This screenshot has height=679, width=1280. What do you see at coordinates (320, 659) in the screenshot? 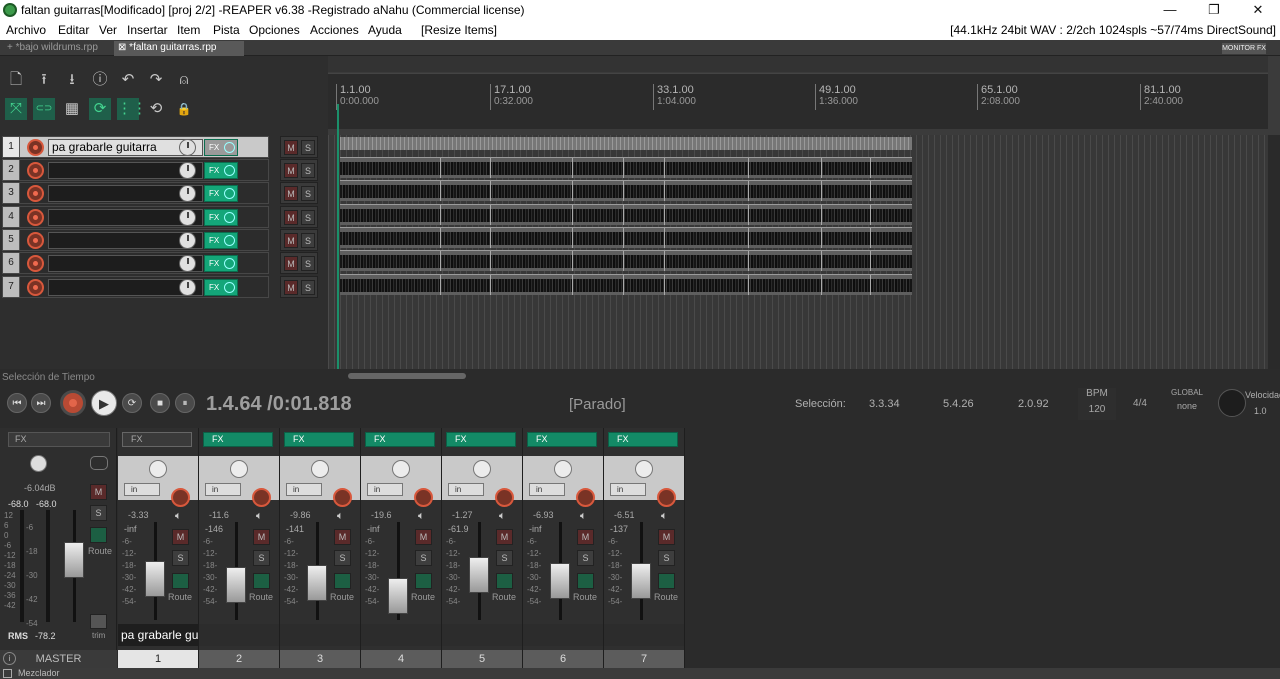
I see `strip-number: 3` at bounding box center [320, 659].